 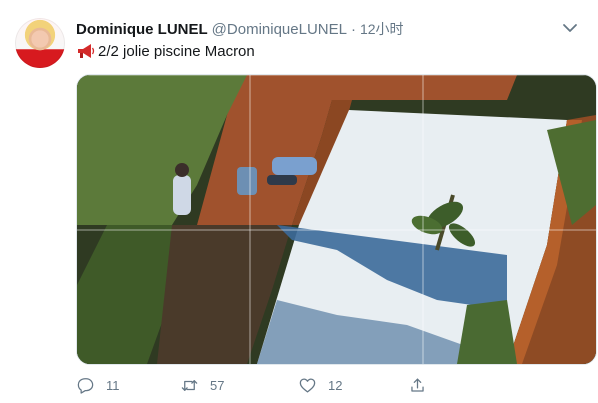 What do you see at coordinates (382, 29) in the screenshot?
I see `tweet-timestamp: 12小时` at bounding box center [382, 29].